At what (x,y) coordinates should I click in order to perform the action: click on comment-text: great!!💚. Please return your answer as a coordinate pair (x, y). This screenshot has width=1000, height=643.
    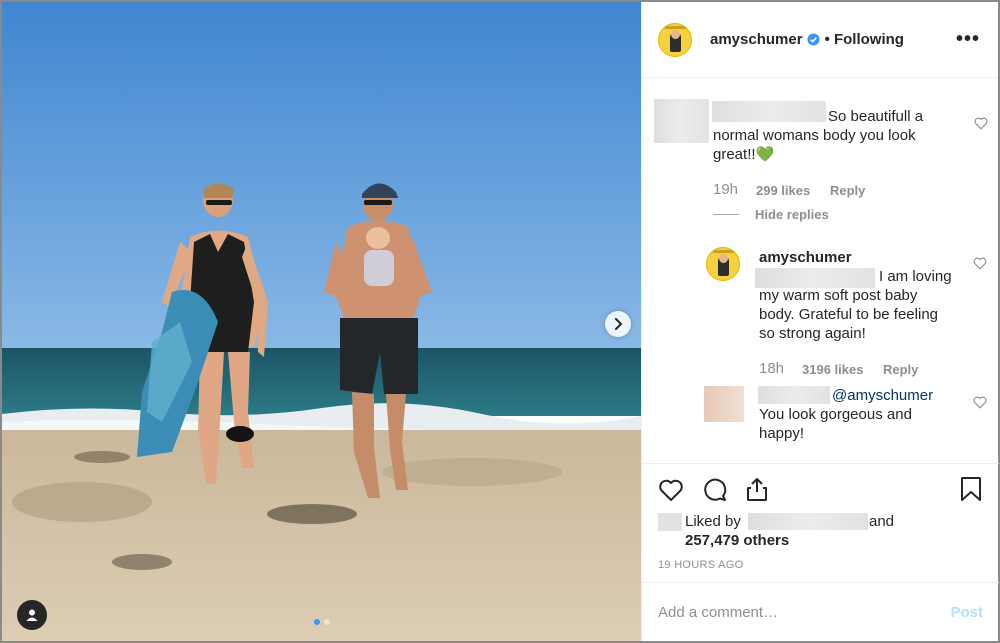
    Looking at the image, I should click on (744, 154).